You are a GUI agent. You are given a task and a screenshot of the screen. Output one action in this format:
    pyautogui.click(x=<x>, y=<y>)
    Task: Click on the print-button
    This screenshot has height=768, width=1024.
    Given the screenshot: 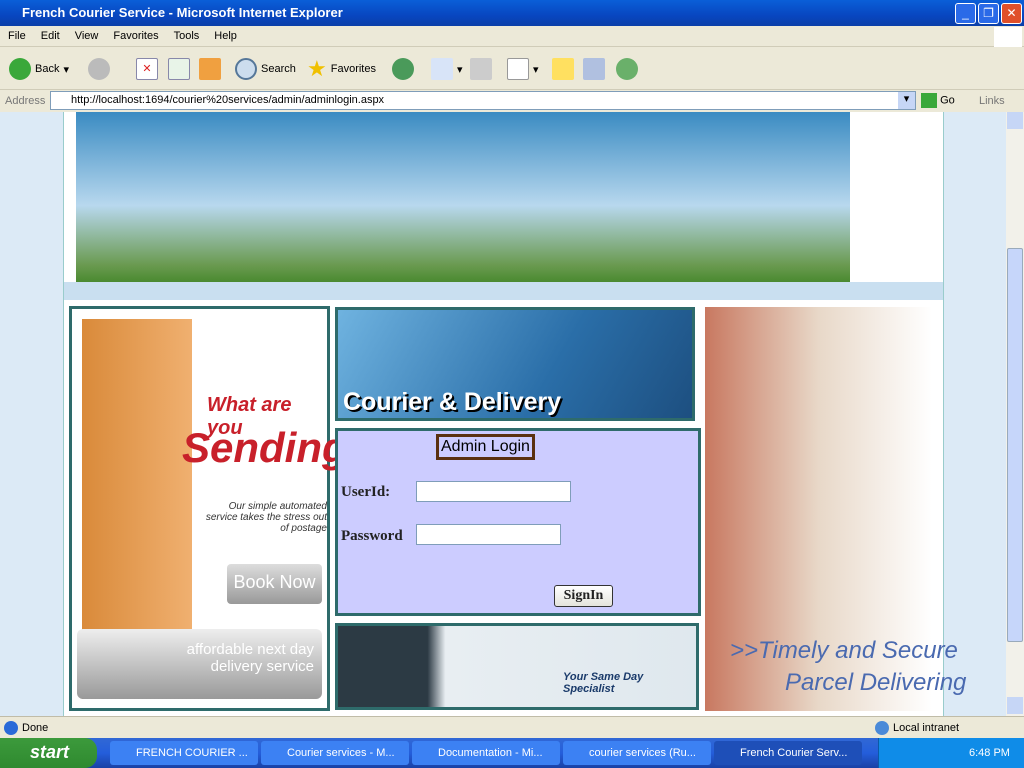 What is the action you would take?
    pyautogui.click(x=481, y=69)
    